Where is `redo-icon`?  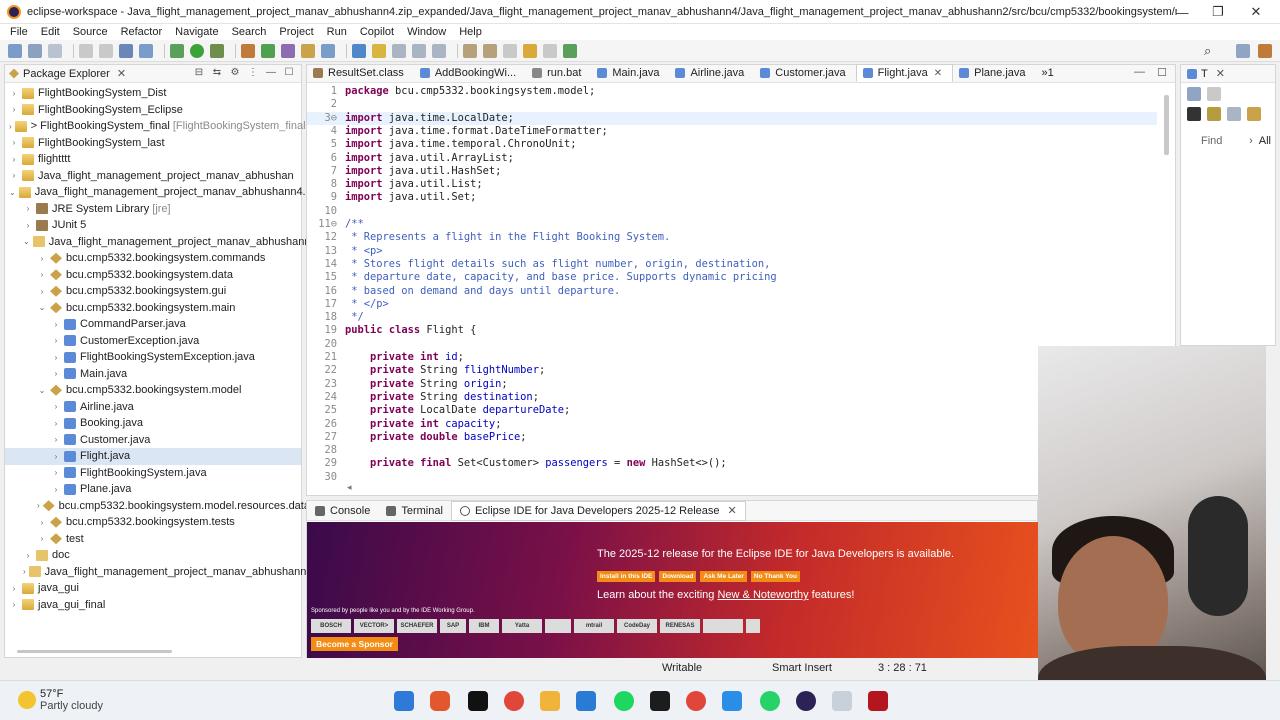
redo-icon is located at coordinates (106, 50).